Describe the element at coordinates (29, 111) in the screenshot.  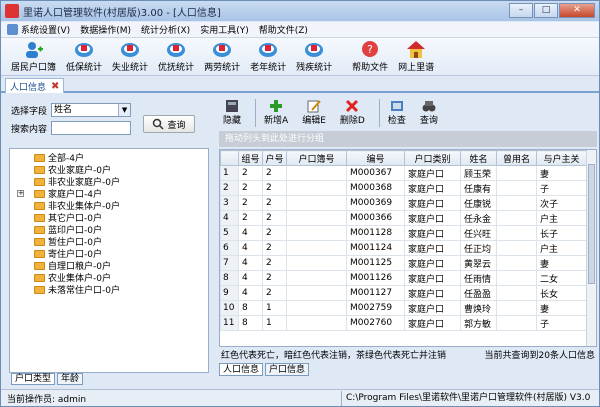
I see `field-label: 选择字段` at that location.